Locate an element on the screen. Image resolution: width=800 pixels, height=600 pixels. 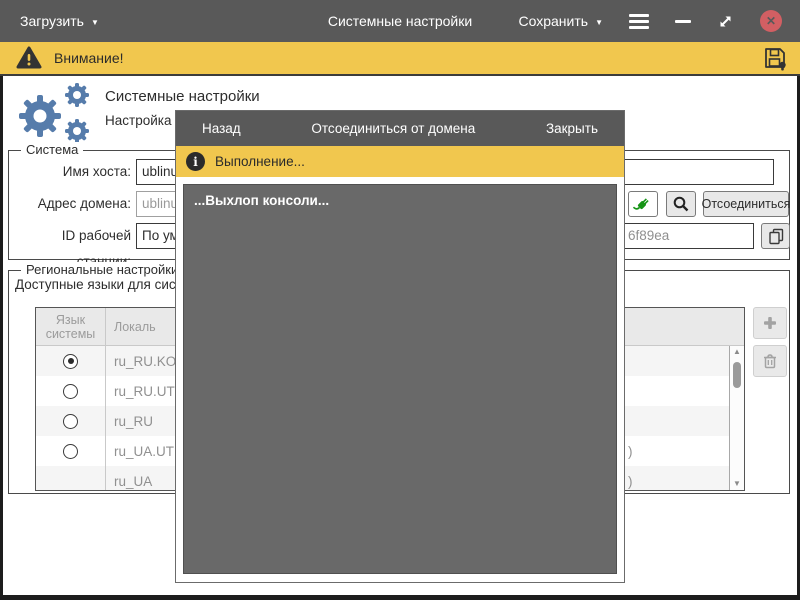
languages-description: Доступные языки для систе is located at coordinates (98, 284).